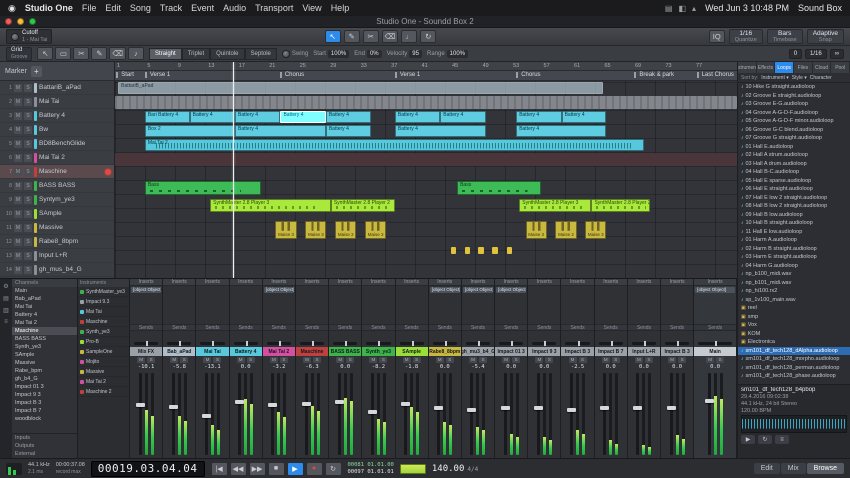 The width and height of the screenshot is (850, 478). I want to click on transport-button: ■, so click(276, 468).